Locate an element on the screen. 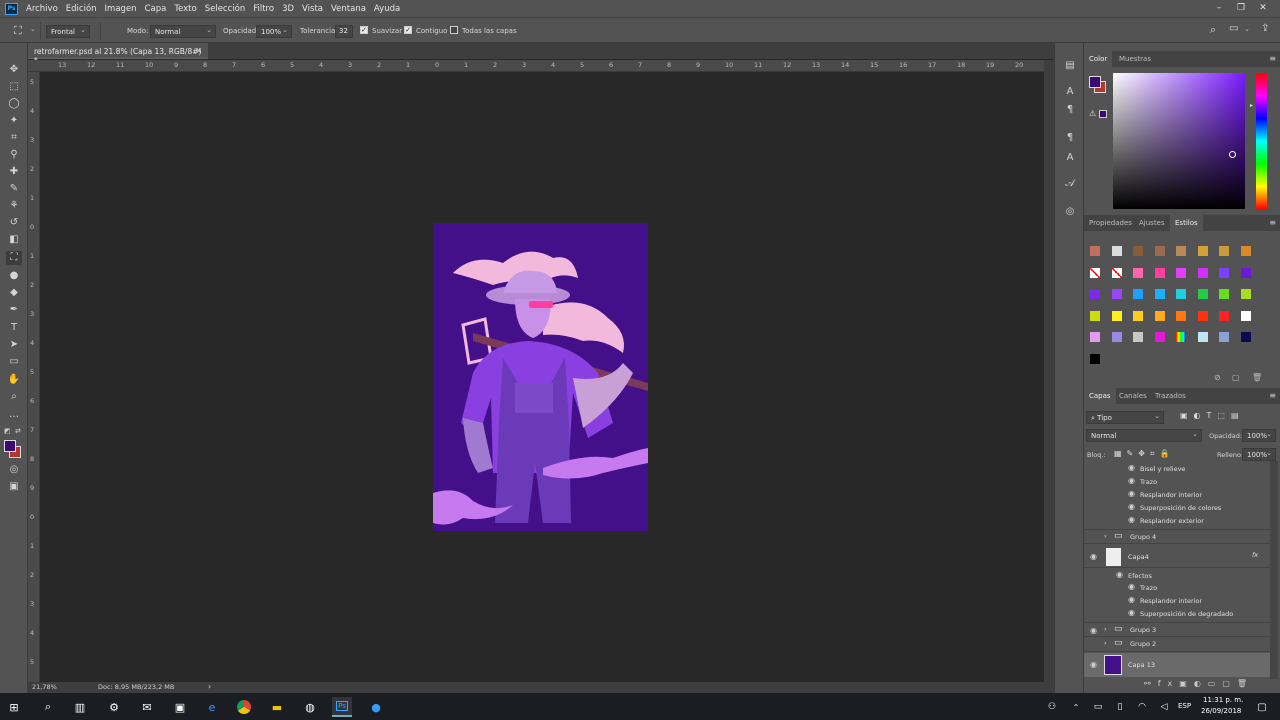  default-colors-icon: ◩ is located at coordinates (7, 431).